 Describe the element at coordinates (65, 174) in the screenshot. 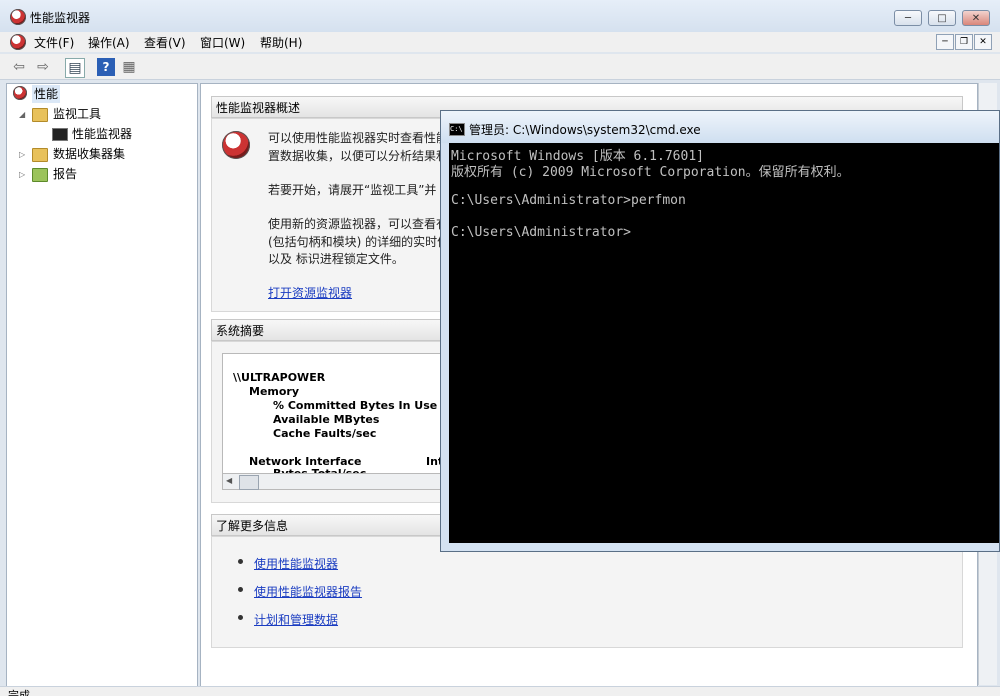

I see `tree-item-reports: 报告` at that location.